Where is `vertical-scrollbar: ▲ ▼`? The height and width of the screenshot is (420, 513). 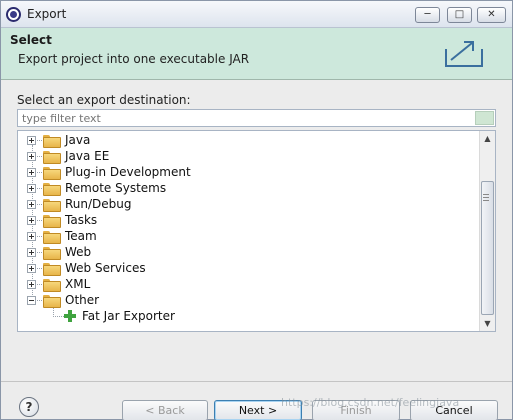 vertical-scrollbar: ▲ ▼ is located at coordinates (487, 231).